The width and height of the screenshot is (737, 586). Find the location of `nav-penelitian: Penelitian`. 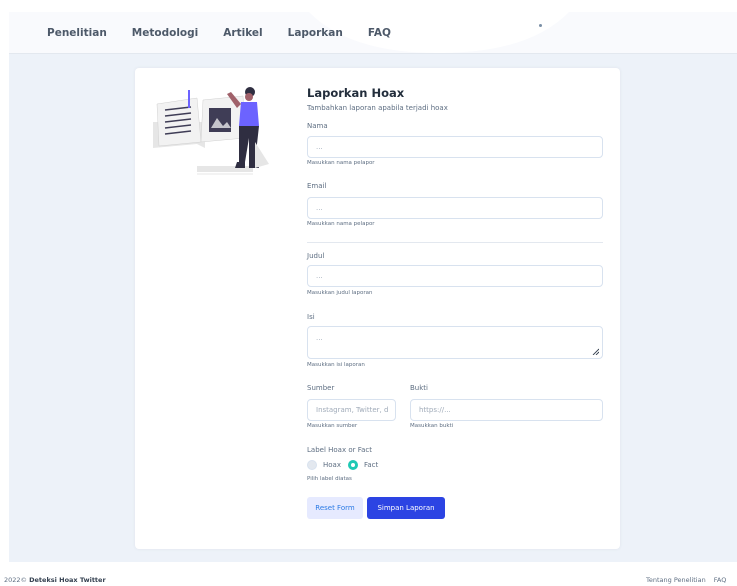

nav-penelitian: Penelitian is located at coordinates (77, 33).